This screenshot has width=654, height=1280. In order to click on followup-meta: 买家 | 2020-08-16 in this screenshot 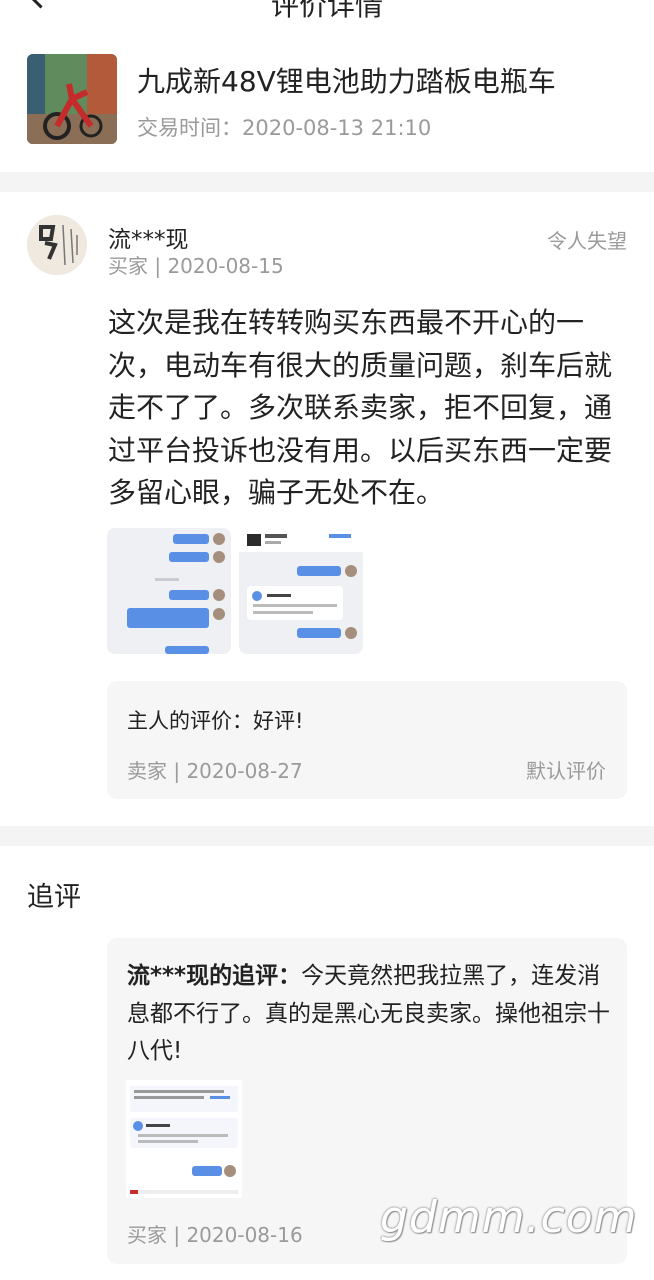, I will do `click(215, 1235)`.